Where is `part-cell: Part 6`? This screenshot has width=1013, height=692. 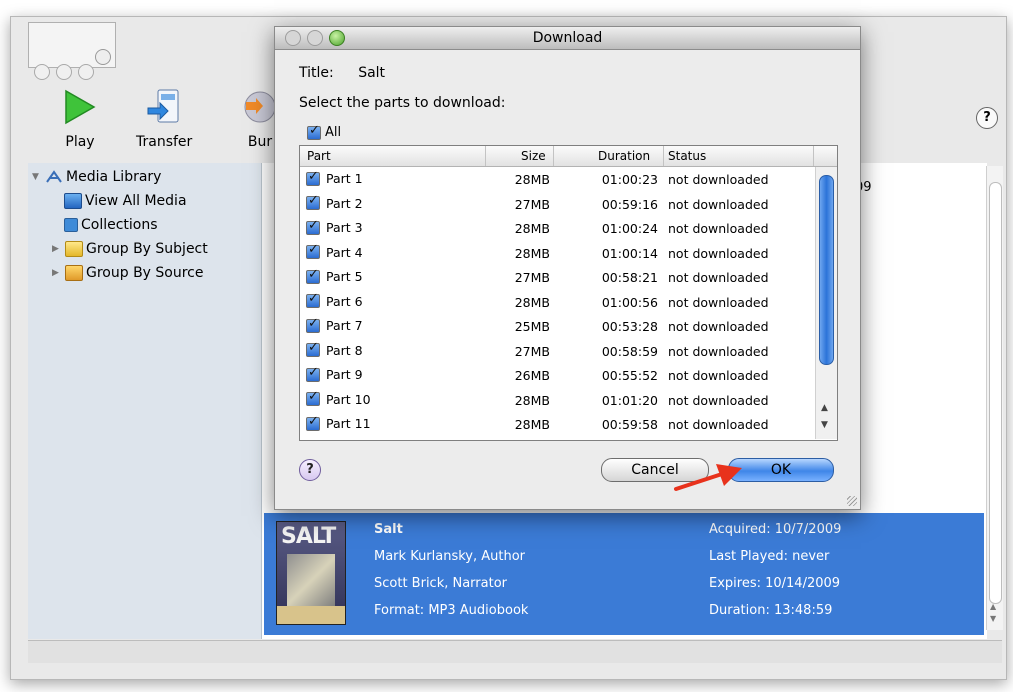
part-cell: Part 6 is located at coordinates (334, 300).